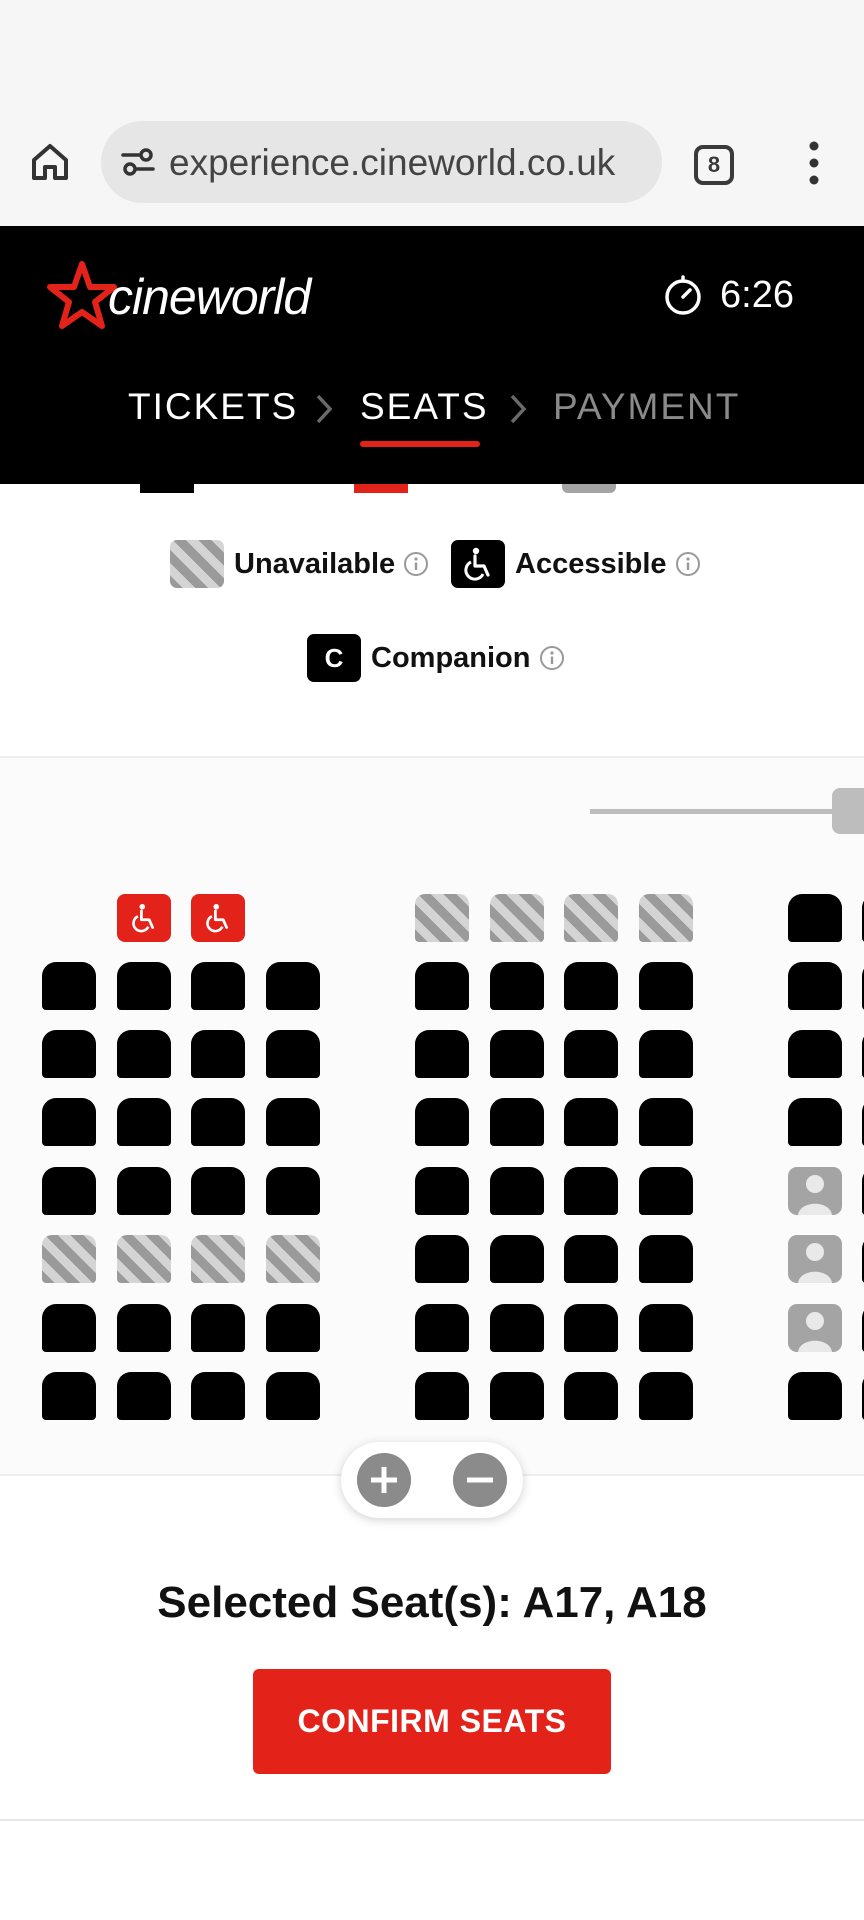 This screenshot has width=864, height=1920. I want to click on screen-slider-handle, so click(848, 811).